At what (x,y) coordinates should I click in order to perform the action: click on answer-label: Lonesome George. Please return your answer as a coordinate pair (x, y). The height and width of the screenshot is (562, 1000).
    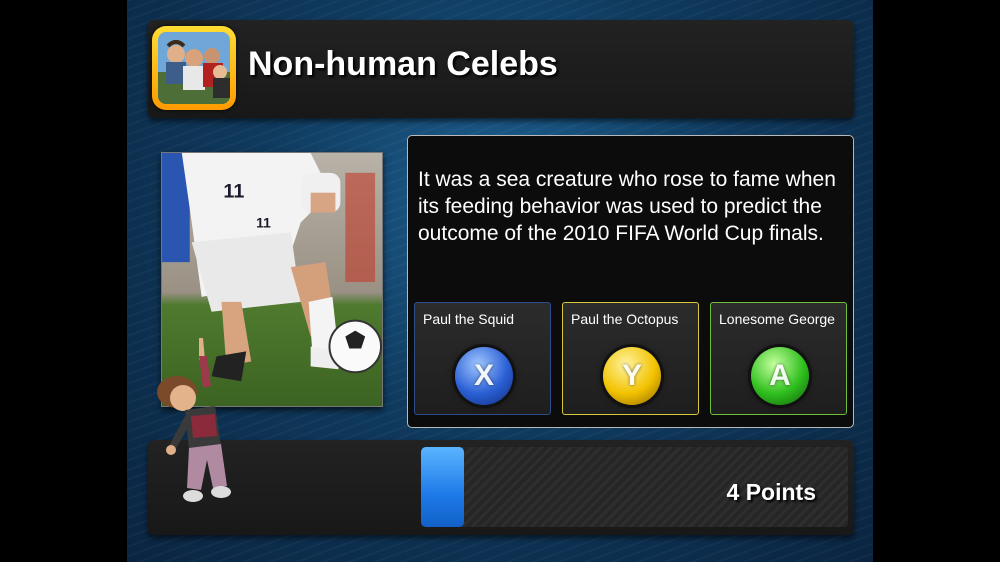
    Looking at the image, I should click on (777, 319).